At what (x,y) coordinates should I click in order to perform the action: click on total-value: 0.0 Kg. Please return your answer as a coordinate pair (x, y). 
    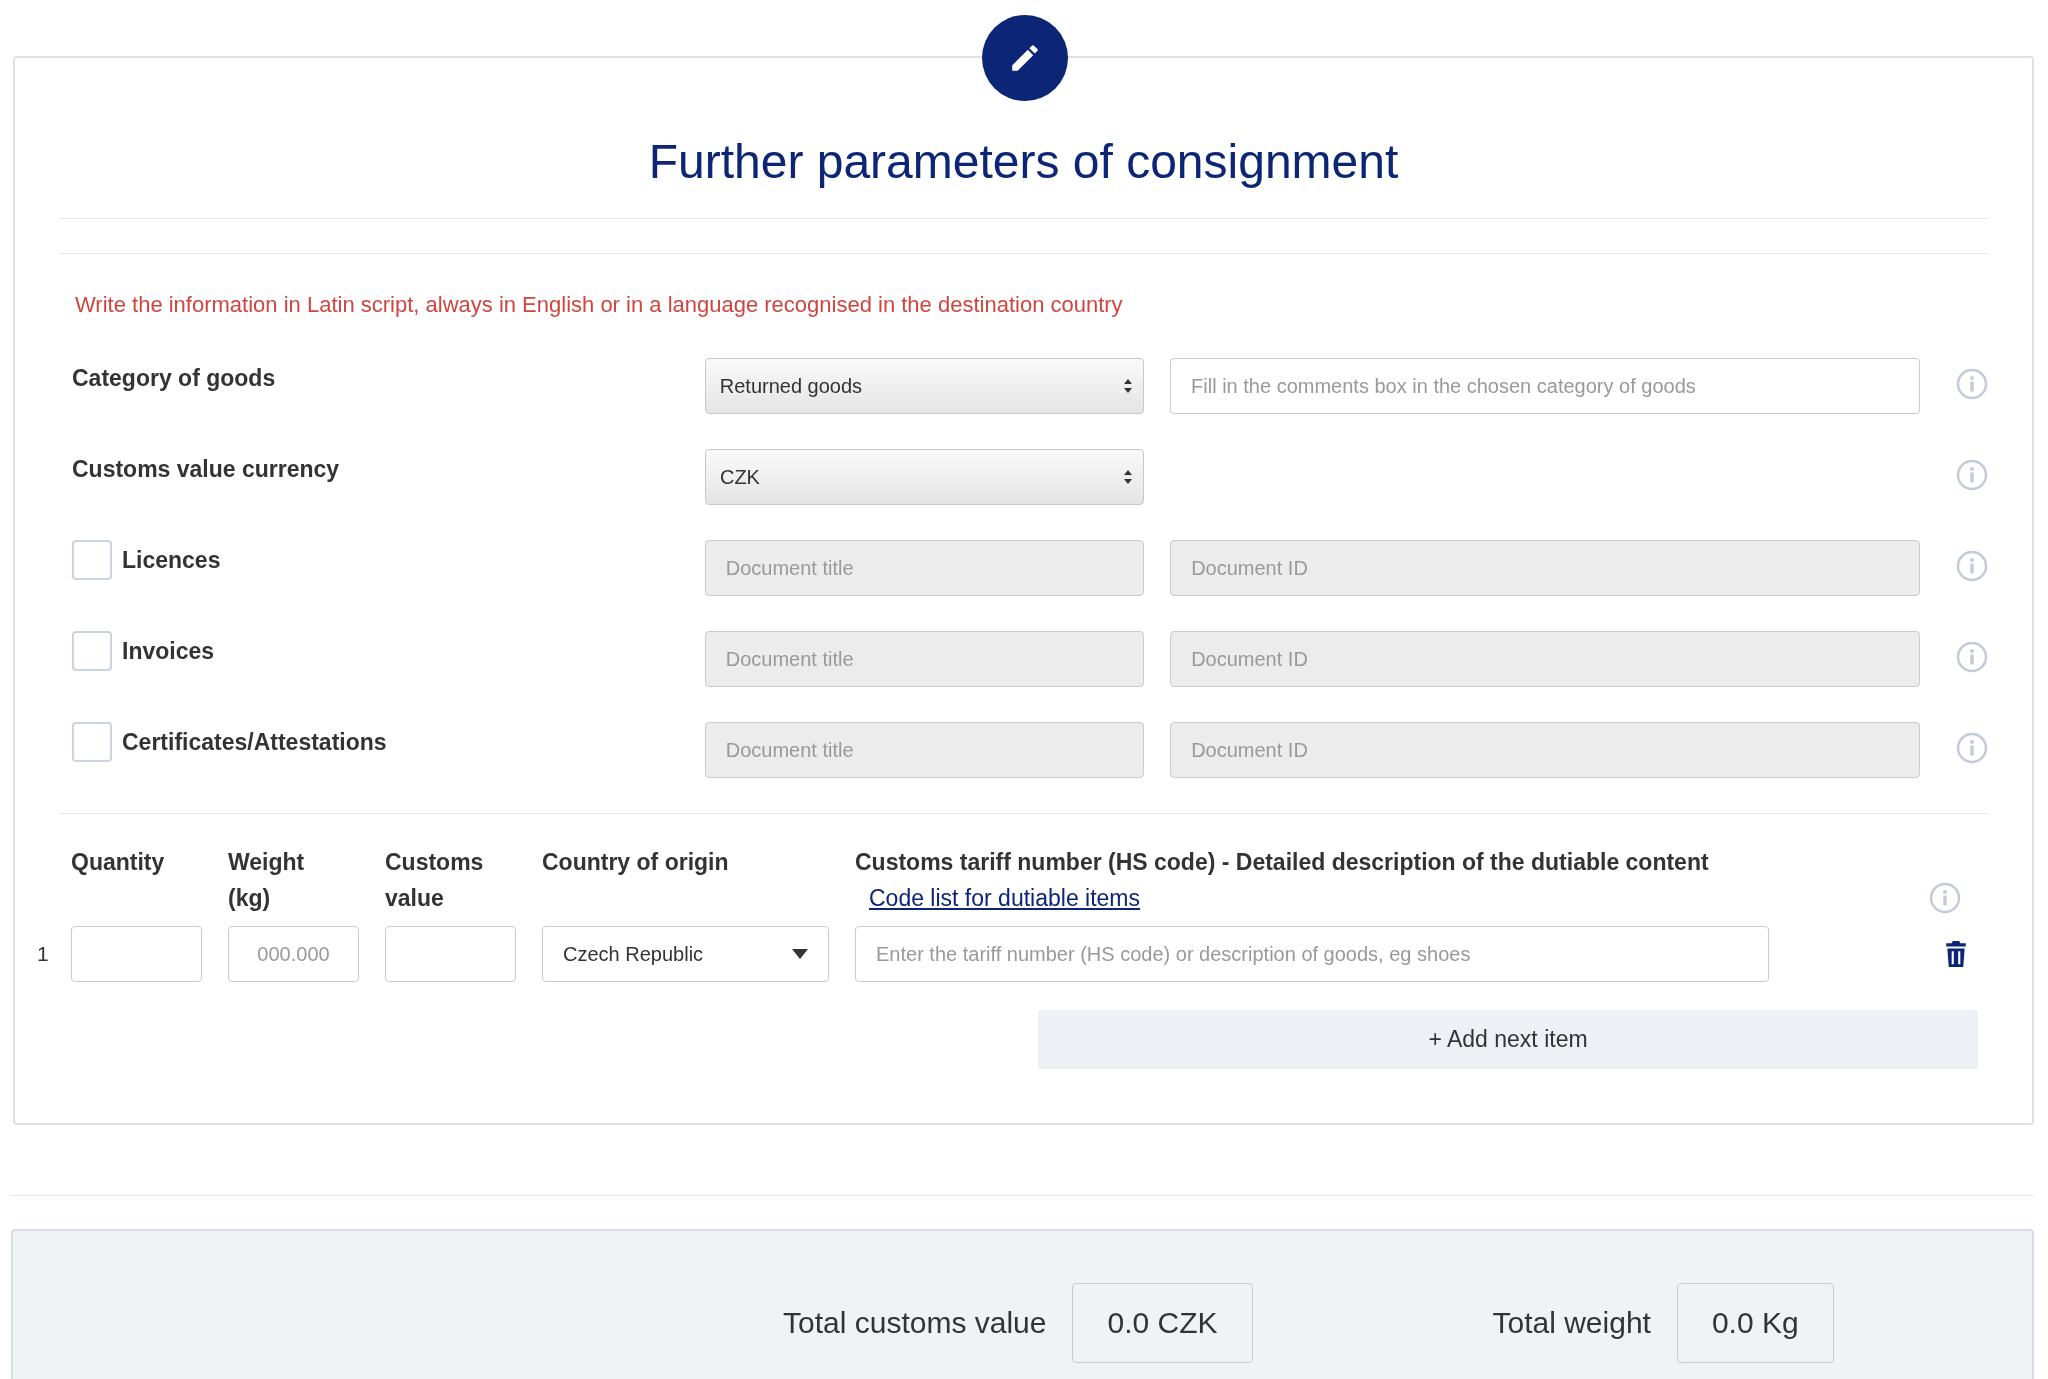
    Looking at the image, I should click on (1755, 1323).